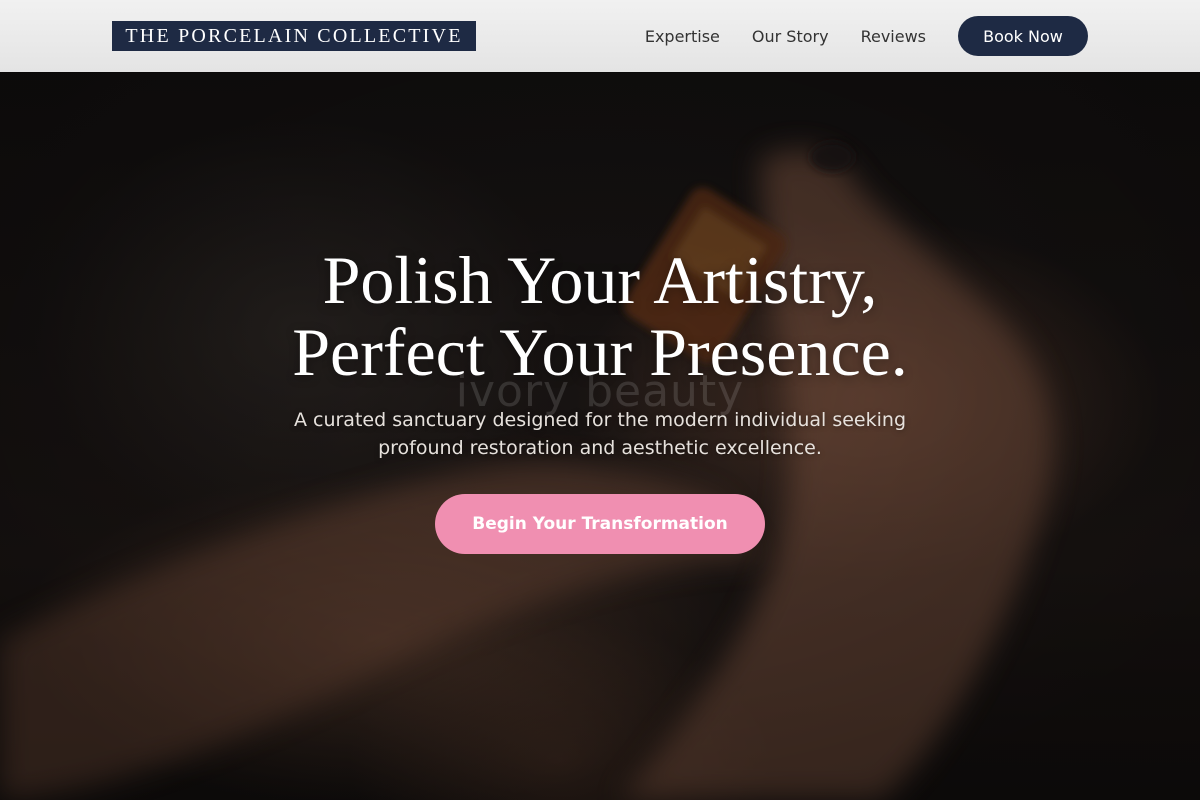 This screenshot has width=1200, height=800. Describe the element at coordinates (600, 524) in the screenshot. I see `begin-transformation-button: Begin Your Transformation` at that location.